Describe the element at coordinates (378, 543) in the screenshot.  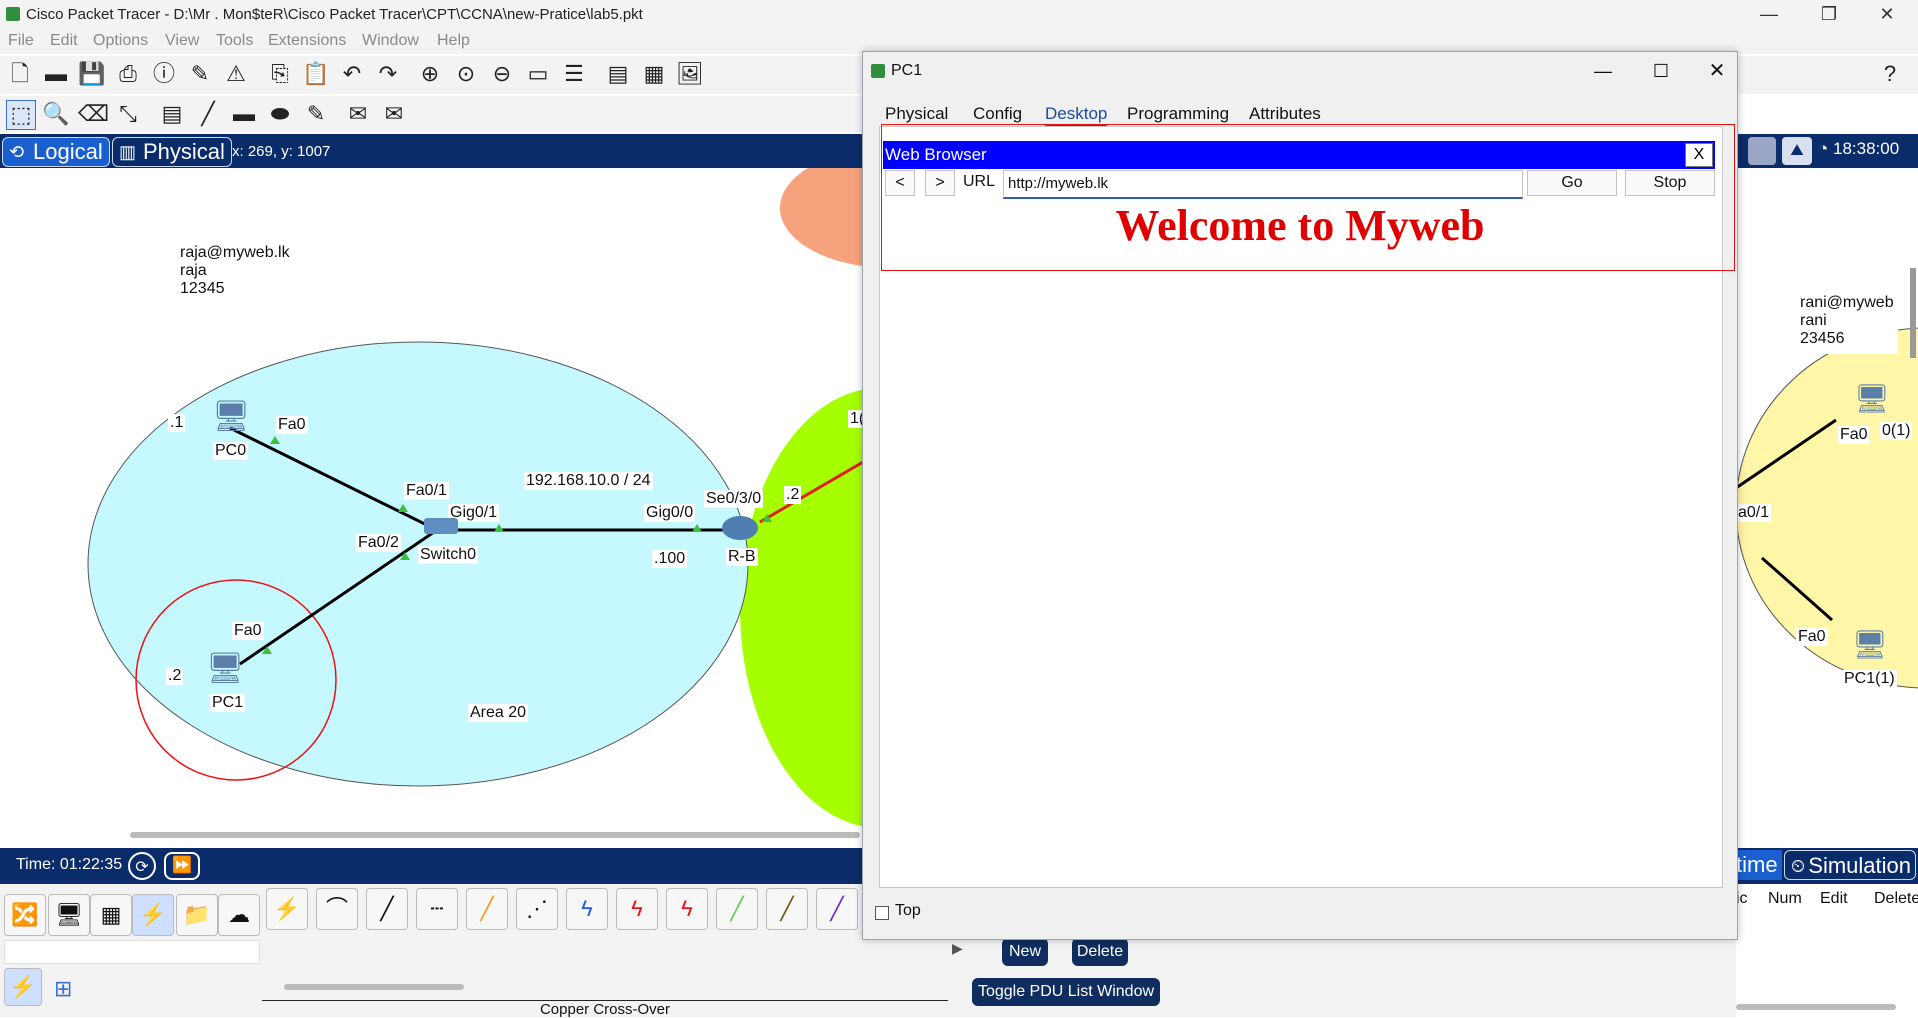
I see `switch-fa02-label: Fa0/2` at that location.